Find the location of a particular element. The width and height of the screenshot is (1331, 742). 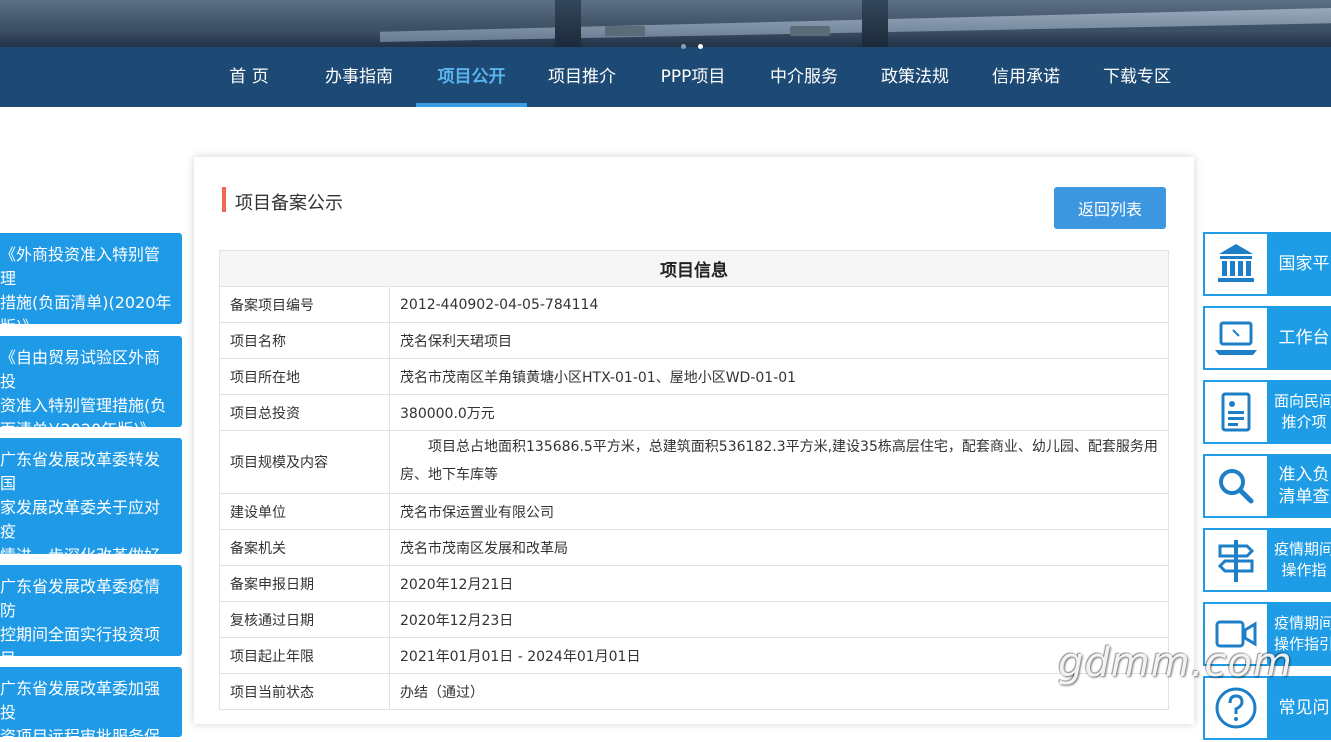

table-header: 项目信息 is located at coordinates (694, 268).